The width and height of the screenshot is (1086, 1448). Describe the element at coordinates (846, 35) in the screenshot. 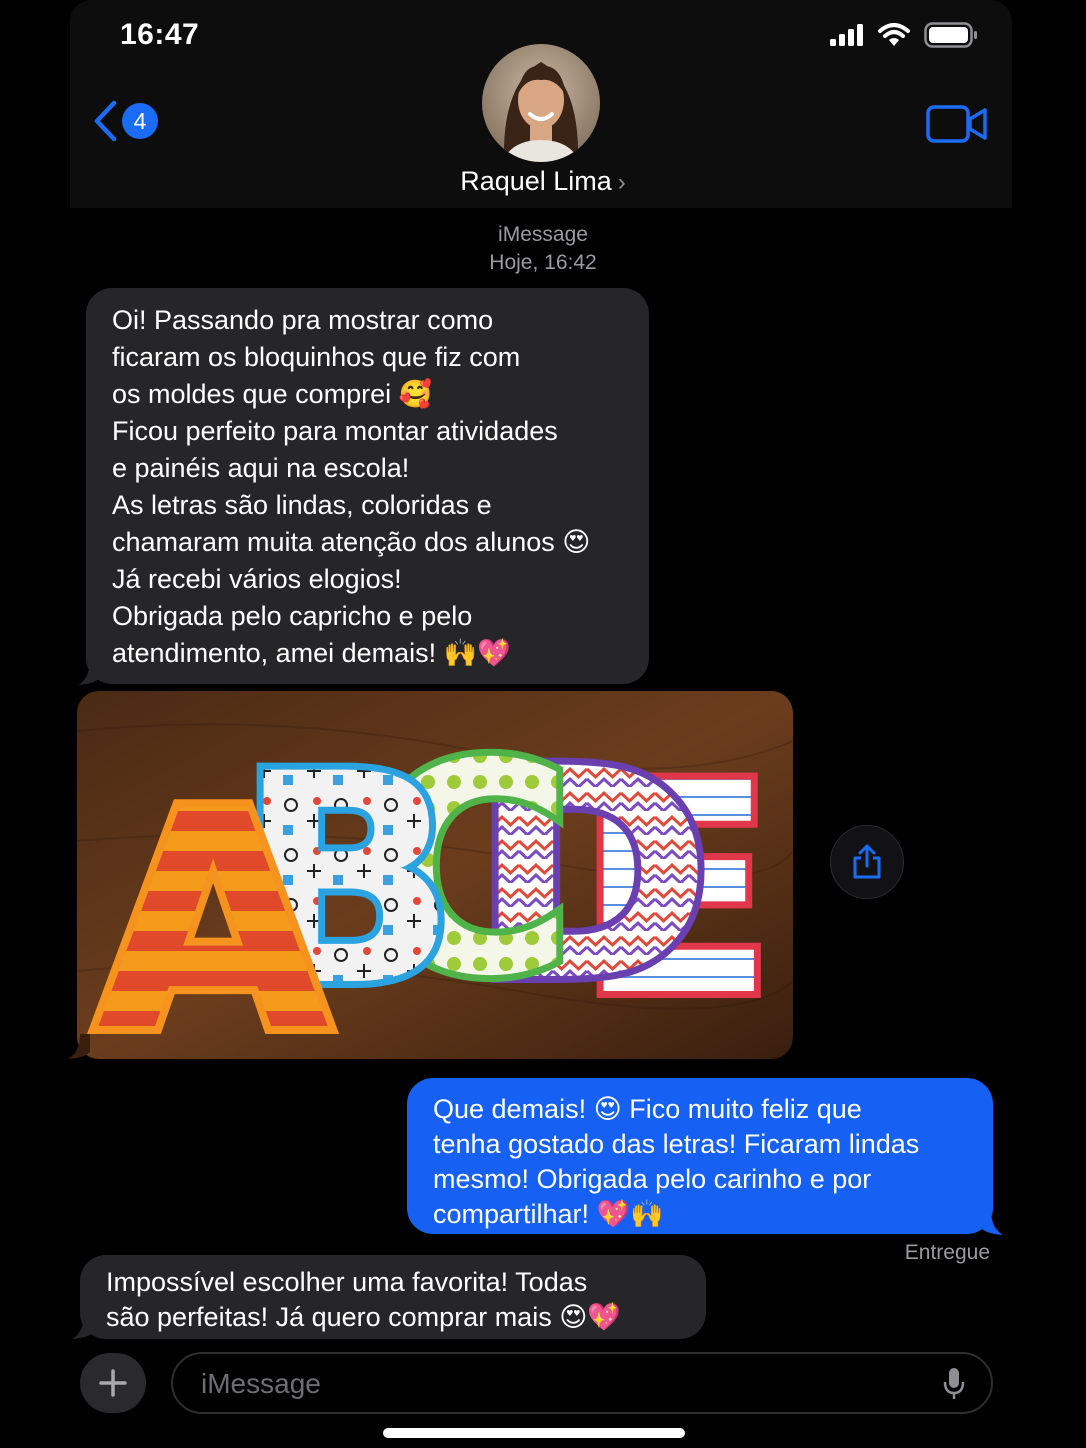

I see `cellular-signal-icon` at that location.